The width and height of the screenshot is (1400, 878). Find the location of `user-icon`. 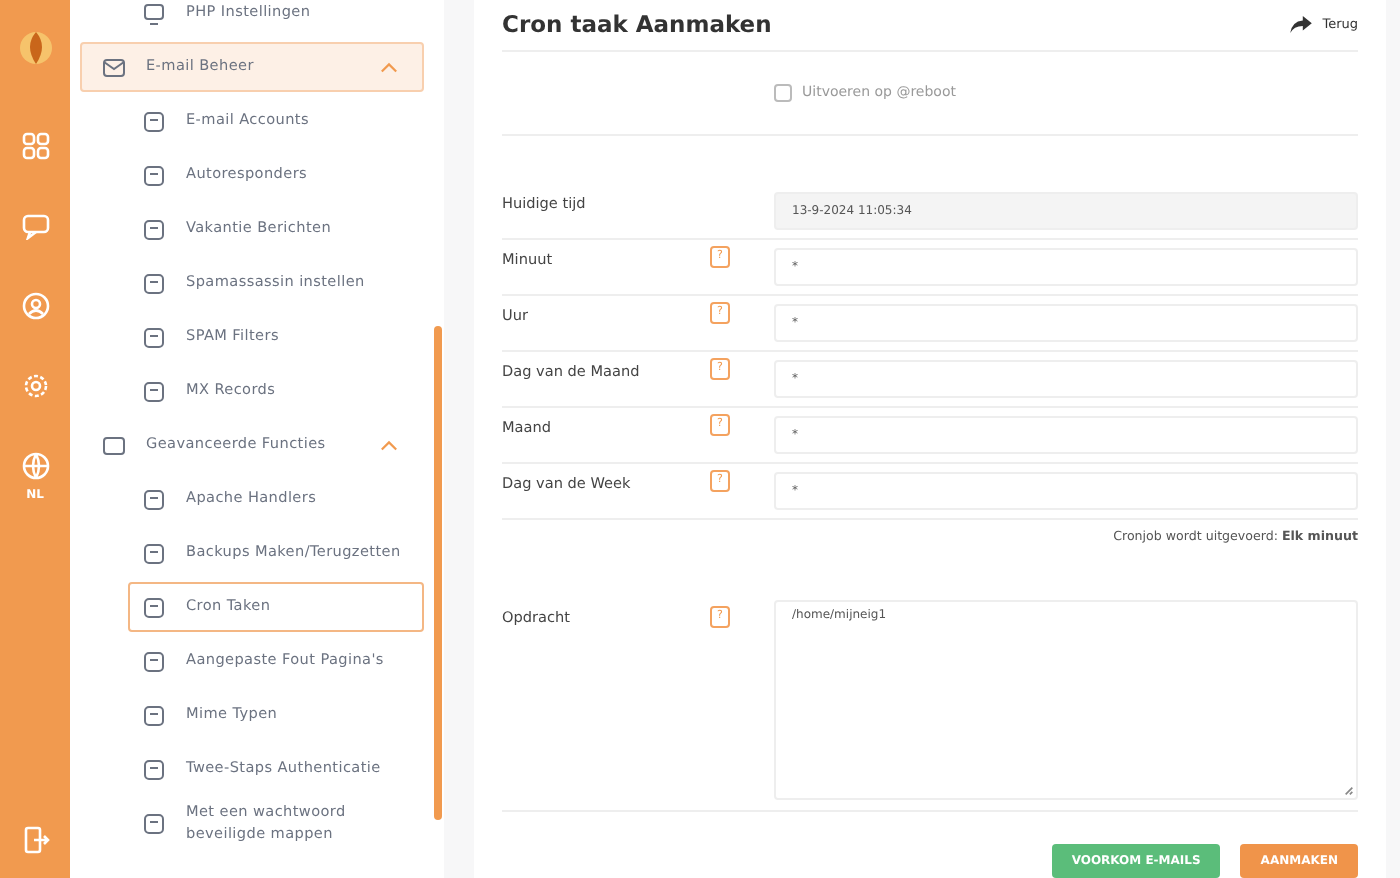

user-icon is located at coordinates (35, 306).